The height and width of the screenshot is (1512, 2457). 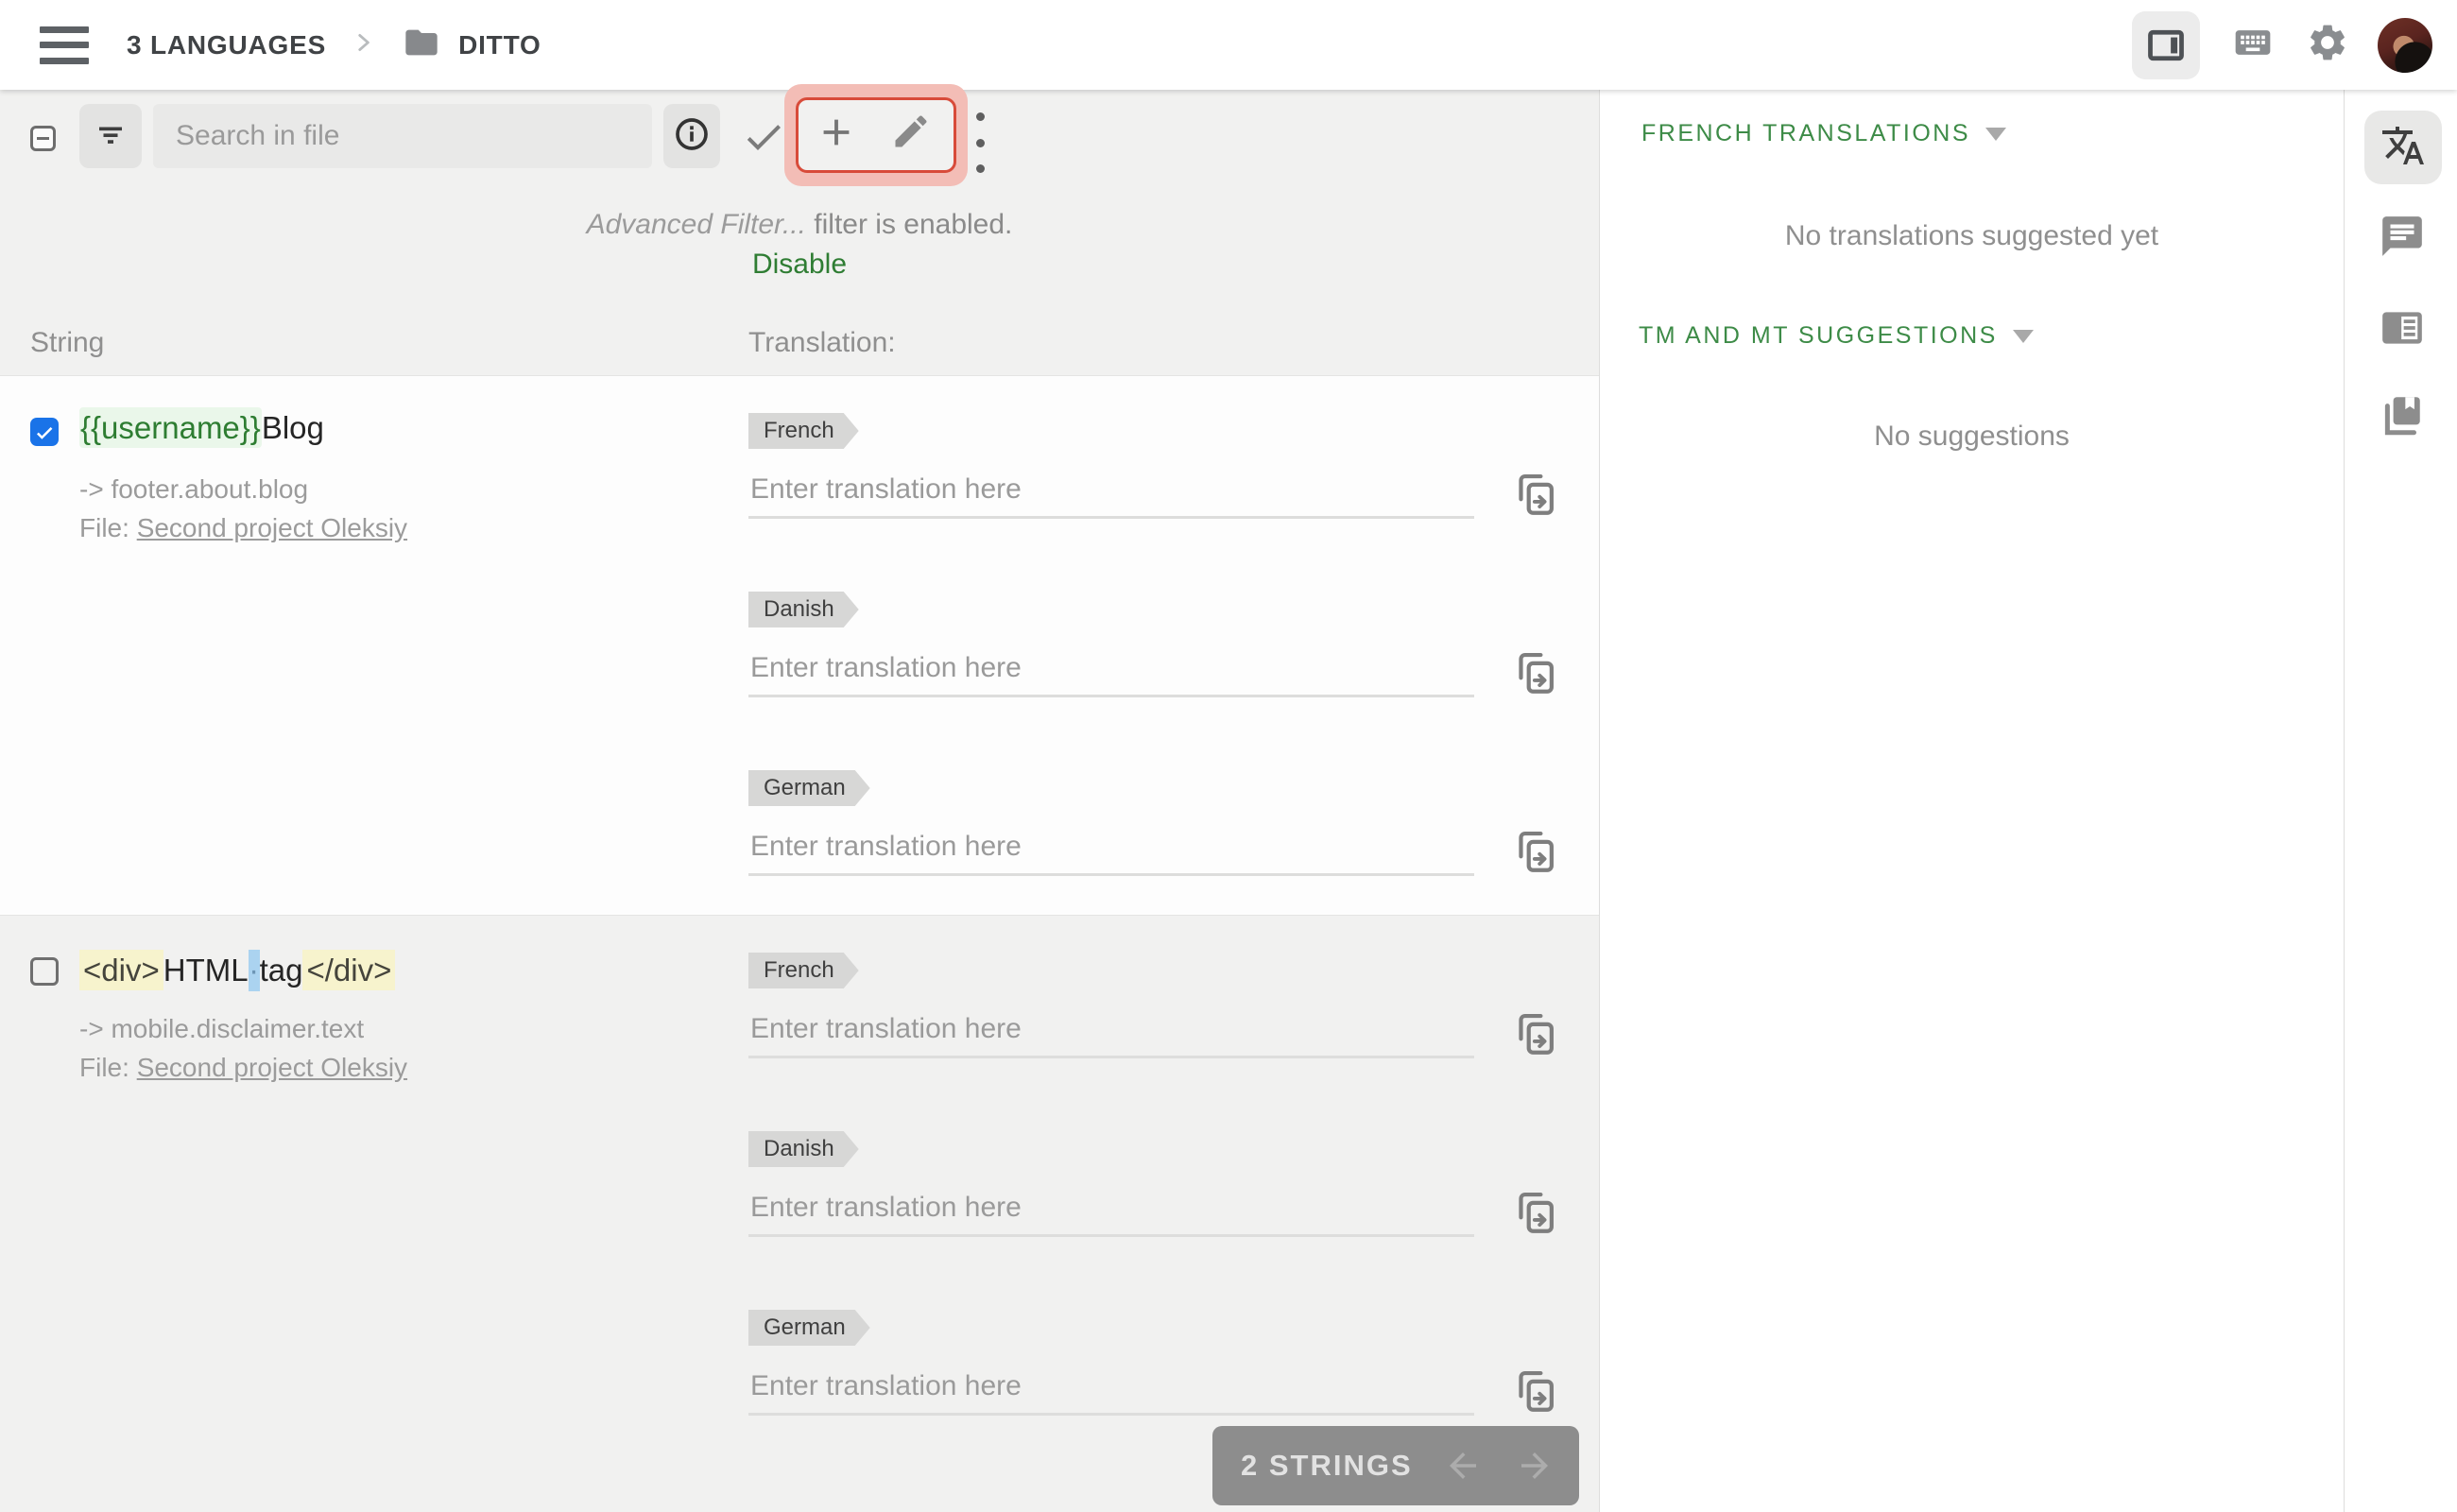 I want to click on info-button, so click(x=691, y=136).